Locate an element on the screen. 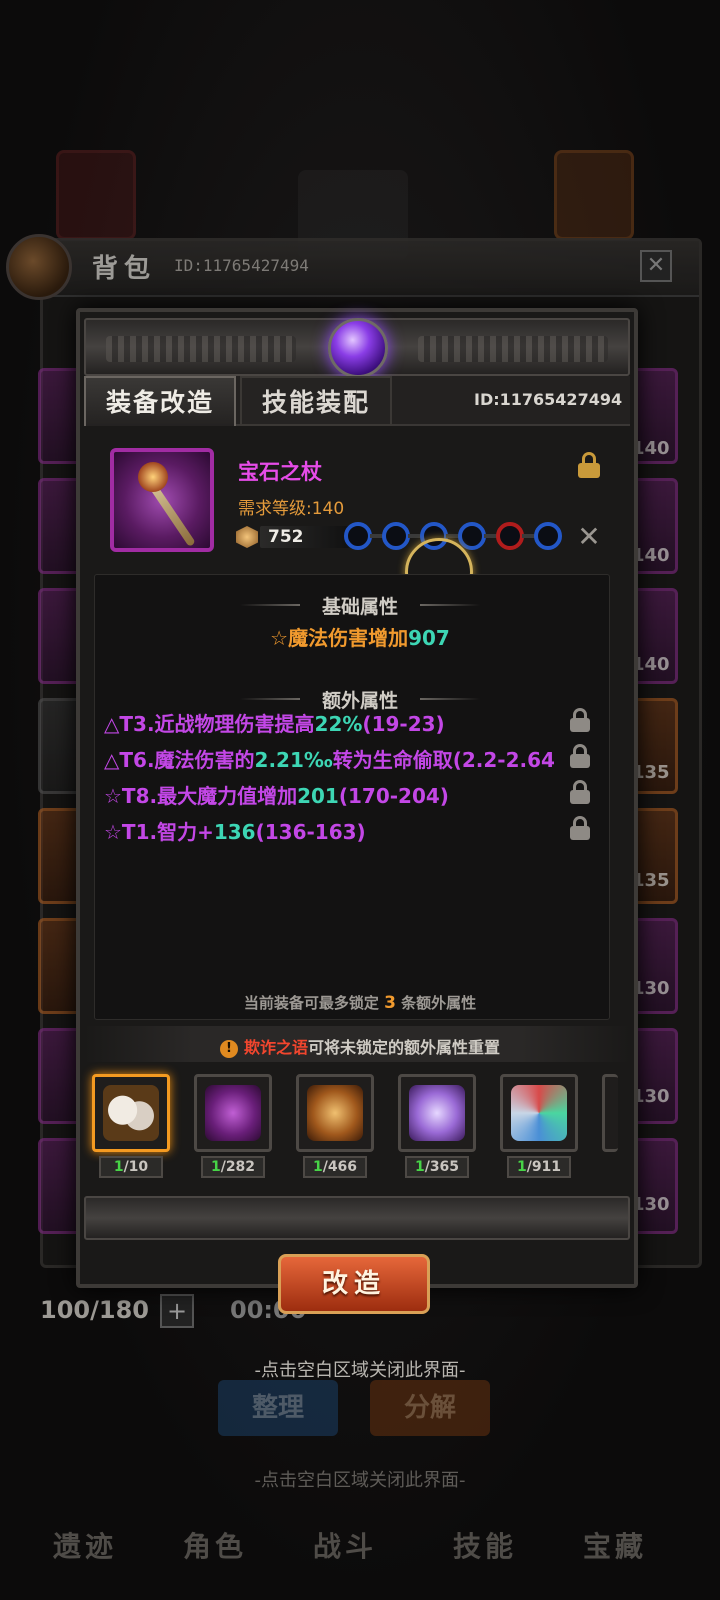 Image resolution: width=720 pixels, height=1600 pixels. extra-attribute-row: △T6.魔法伤害的2.21‰转为生命偷取(2.2-2.64 is located at coordinates (337, 758).